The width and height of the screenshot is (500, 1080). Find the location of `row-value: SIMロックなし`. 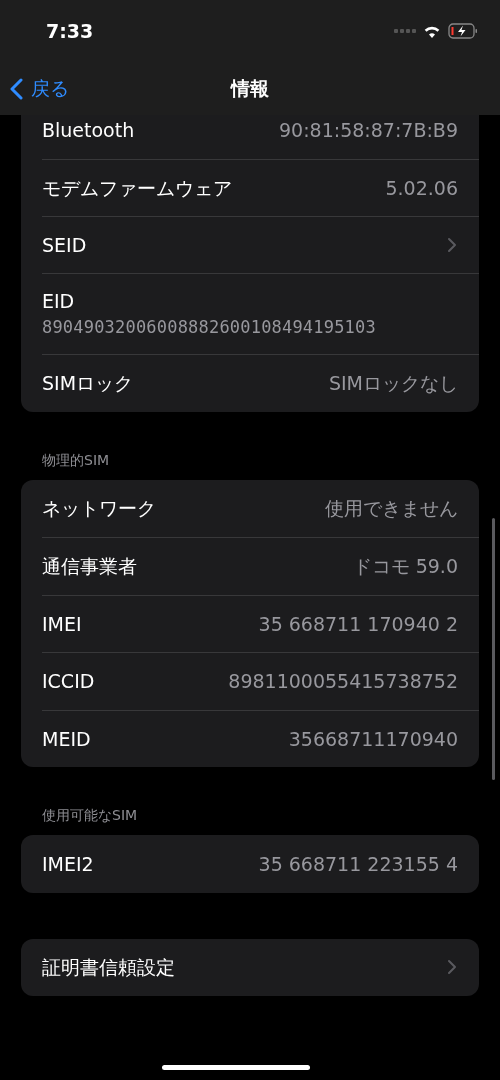

row-value: SIMロックなし is located at coordinates (393, 383).